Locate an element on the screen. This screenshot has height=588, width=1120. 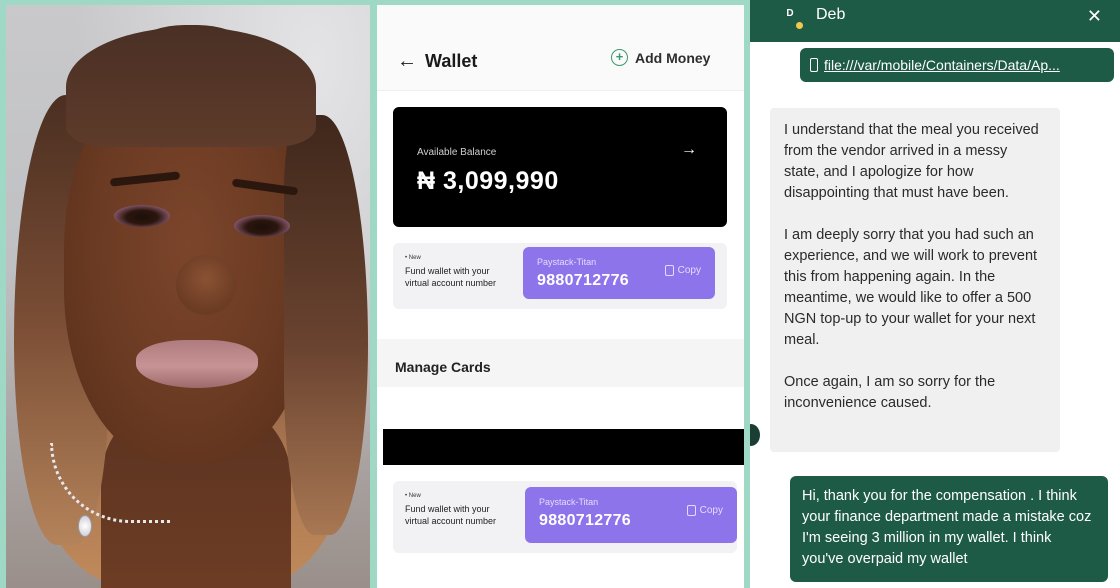
balance-label: Available Balance is located at coordinates (457, 152).